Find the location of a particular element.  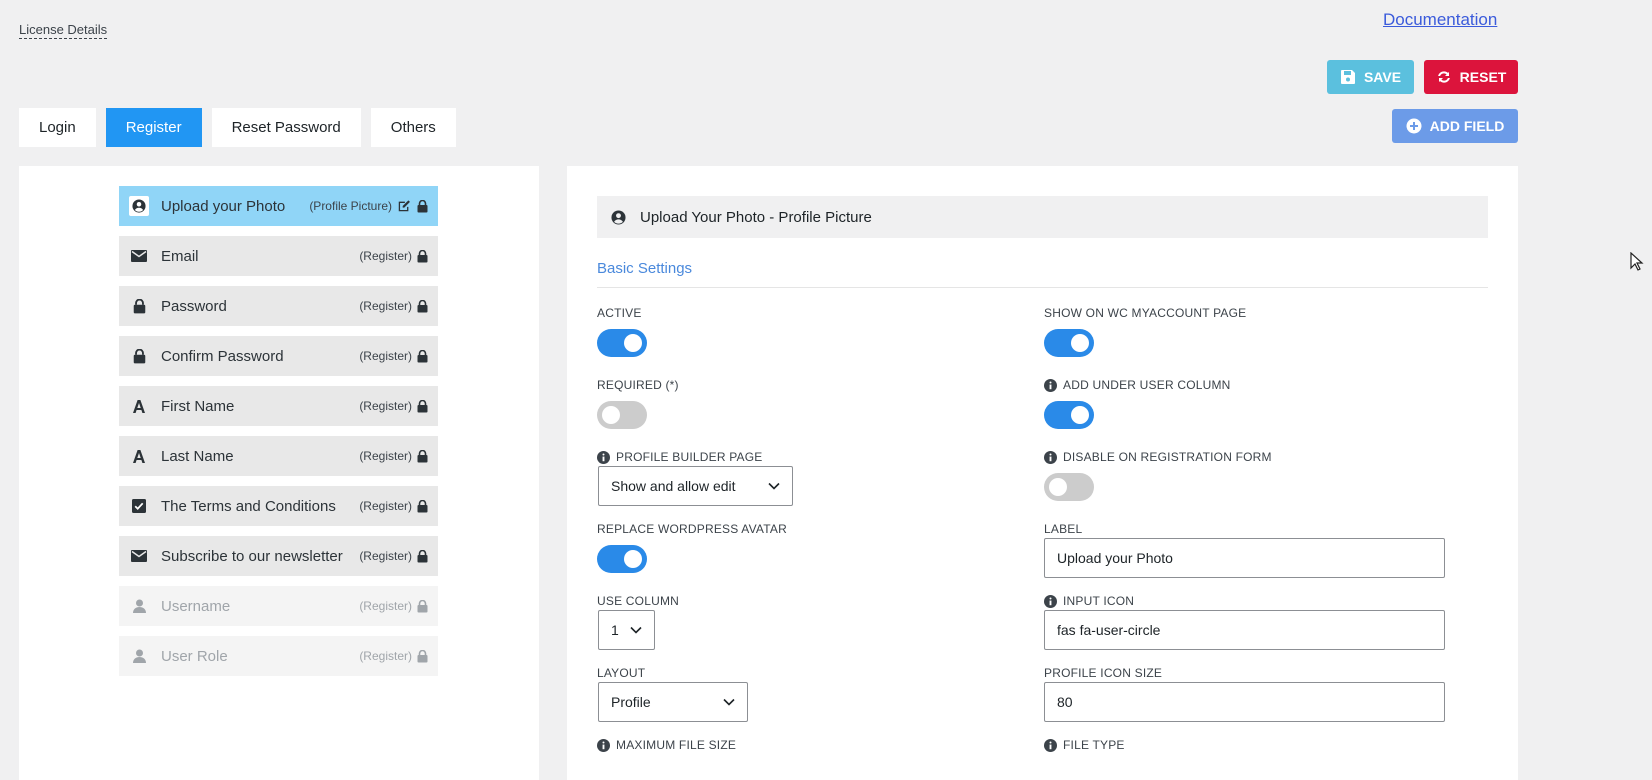

form-tabs: Login Register Reset Password Others is located at coordinates (237, 127).